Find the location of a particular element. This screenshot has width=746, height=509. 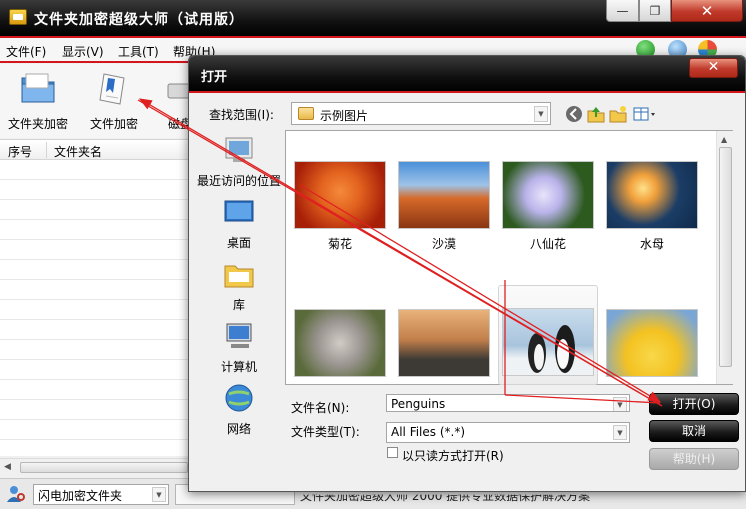

place-network: 网络 is located at coordinates (239, 409).